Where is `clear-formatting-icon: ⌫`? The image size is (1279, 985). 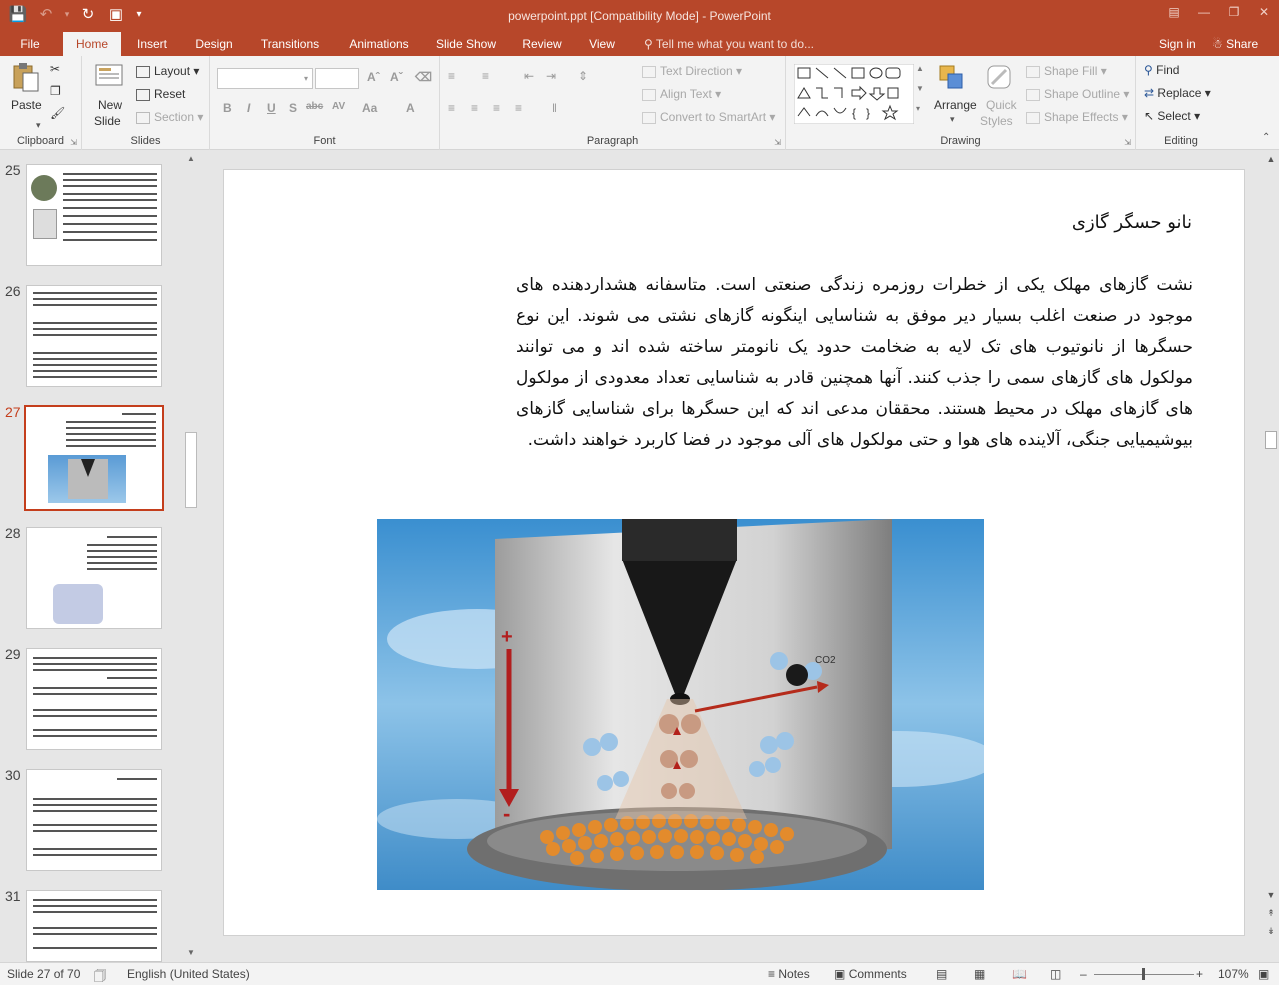
clear-formatting-icon: ⌫ is located at coordinates (423, 77).